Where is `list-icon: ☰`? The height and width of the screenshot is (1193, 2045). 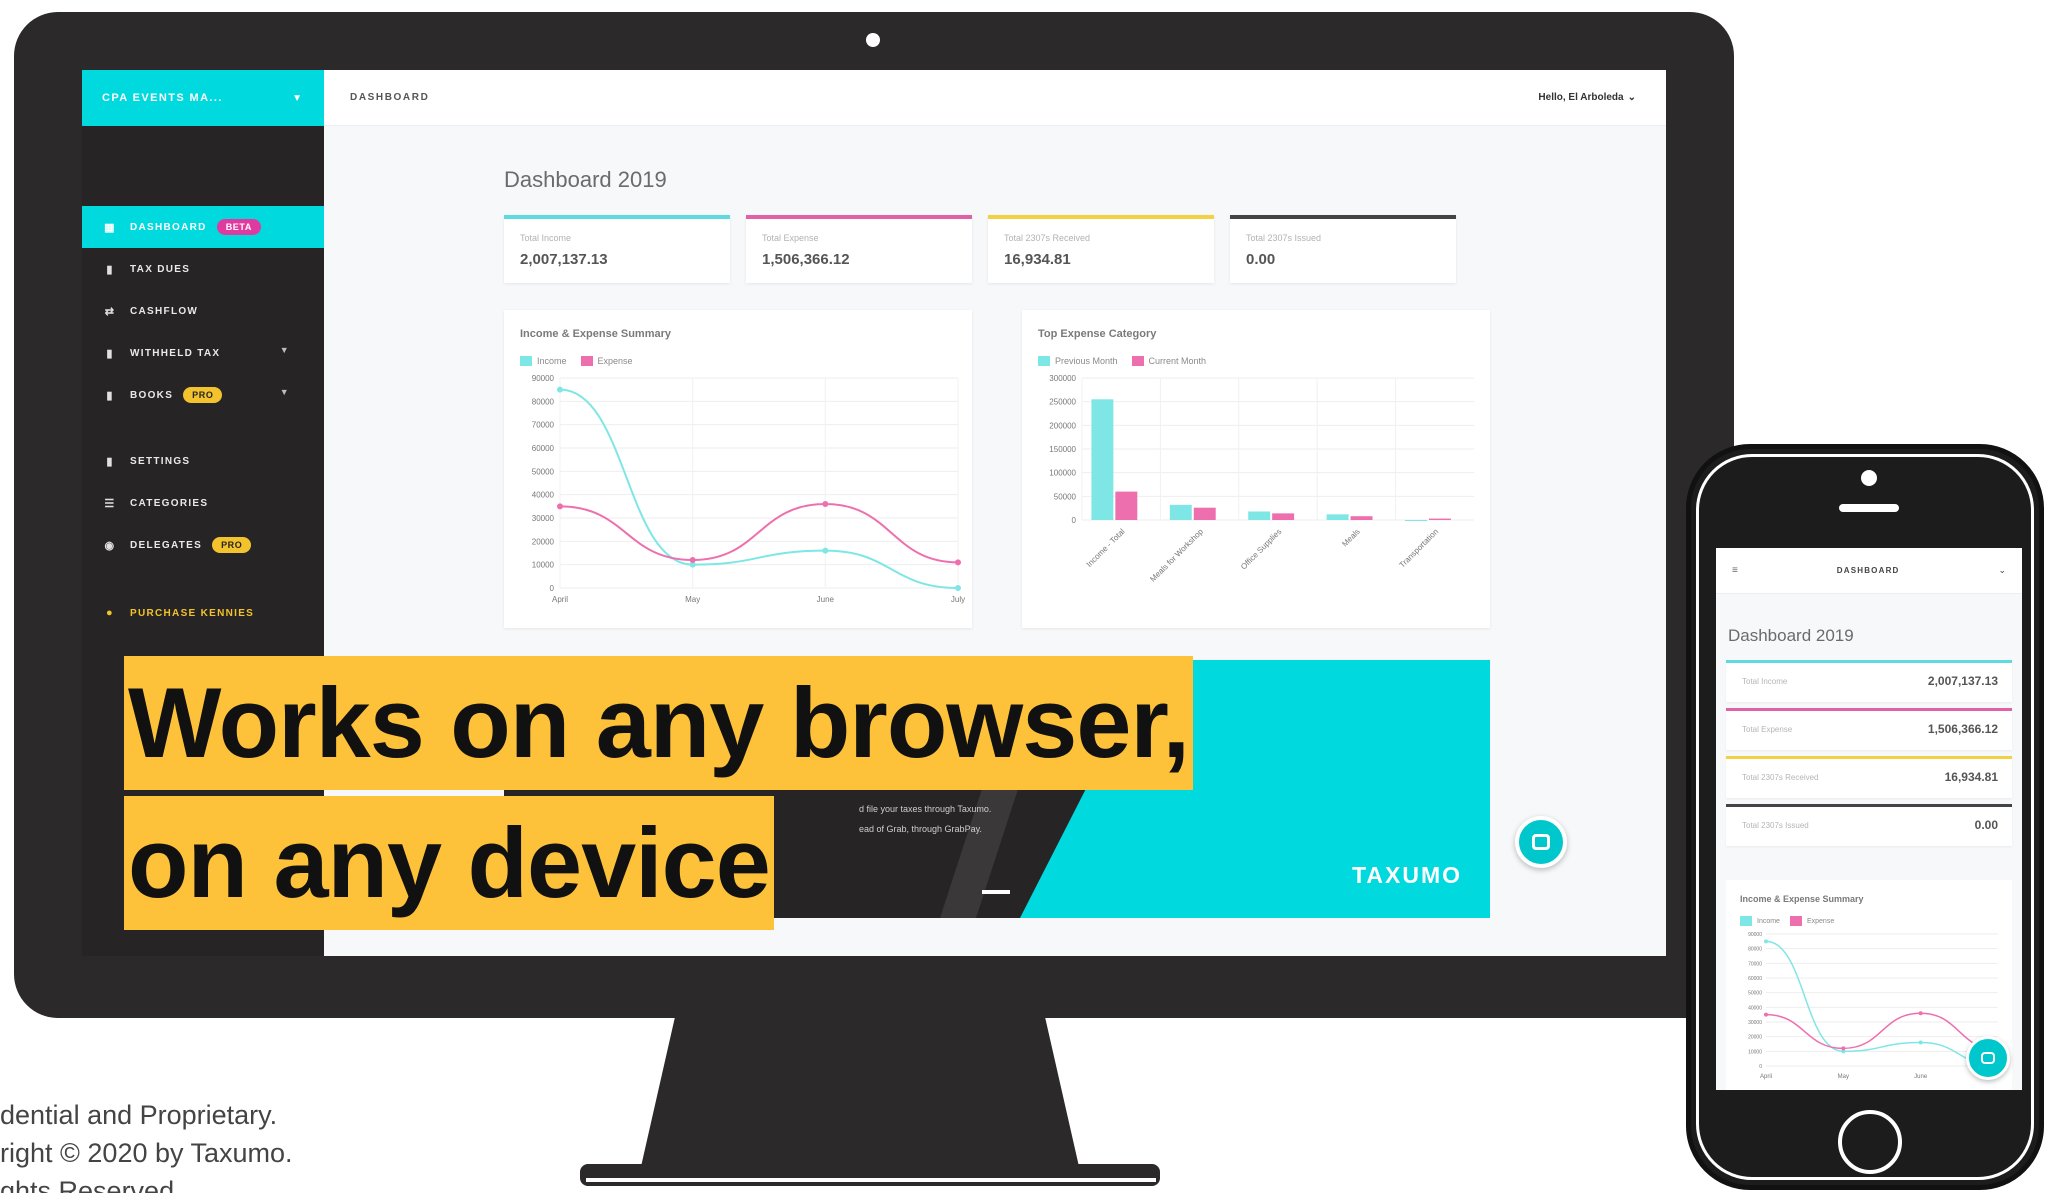 list-icon: ☰ is located at coordinates (110, 503).